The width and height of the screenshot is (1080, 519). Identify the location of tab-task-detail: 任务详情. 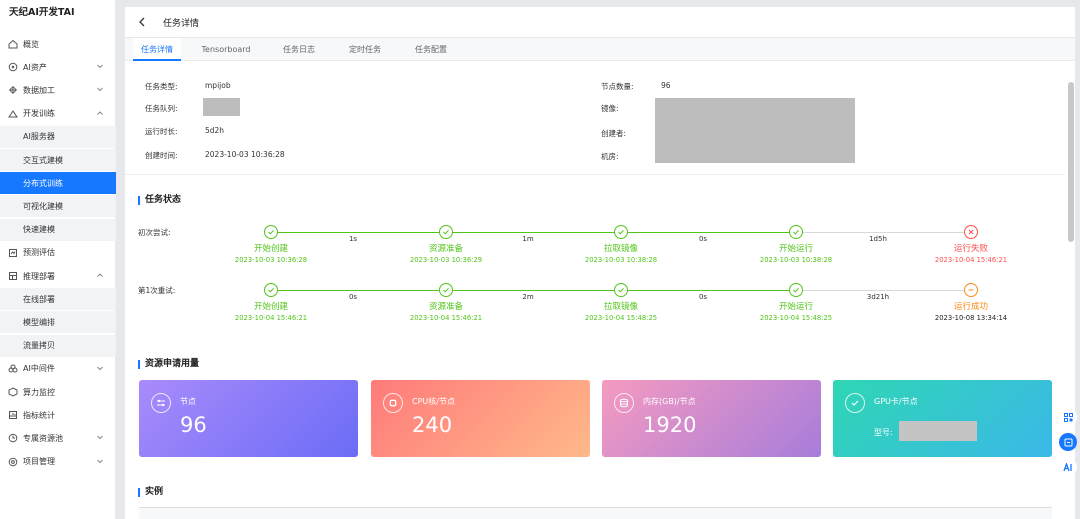
(157, 49).